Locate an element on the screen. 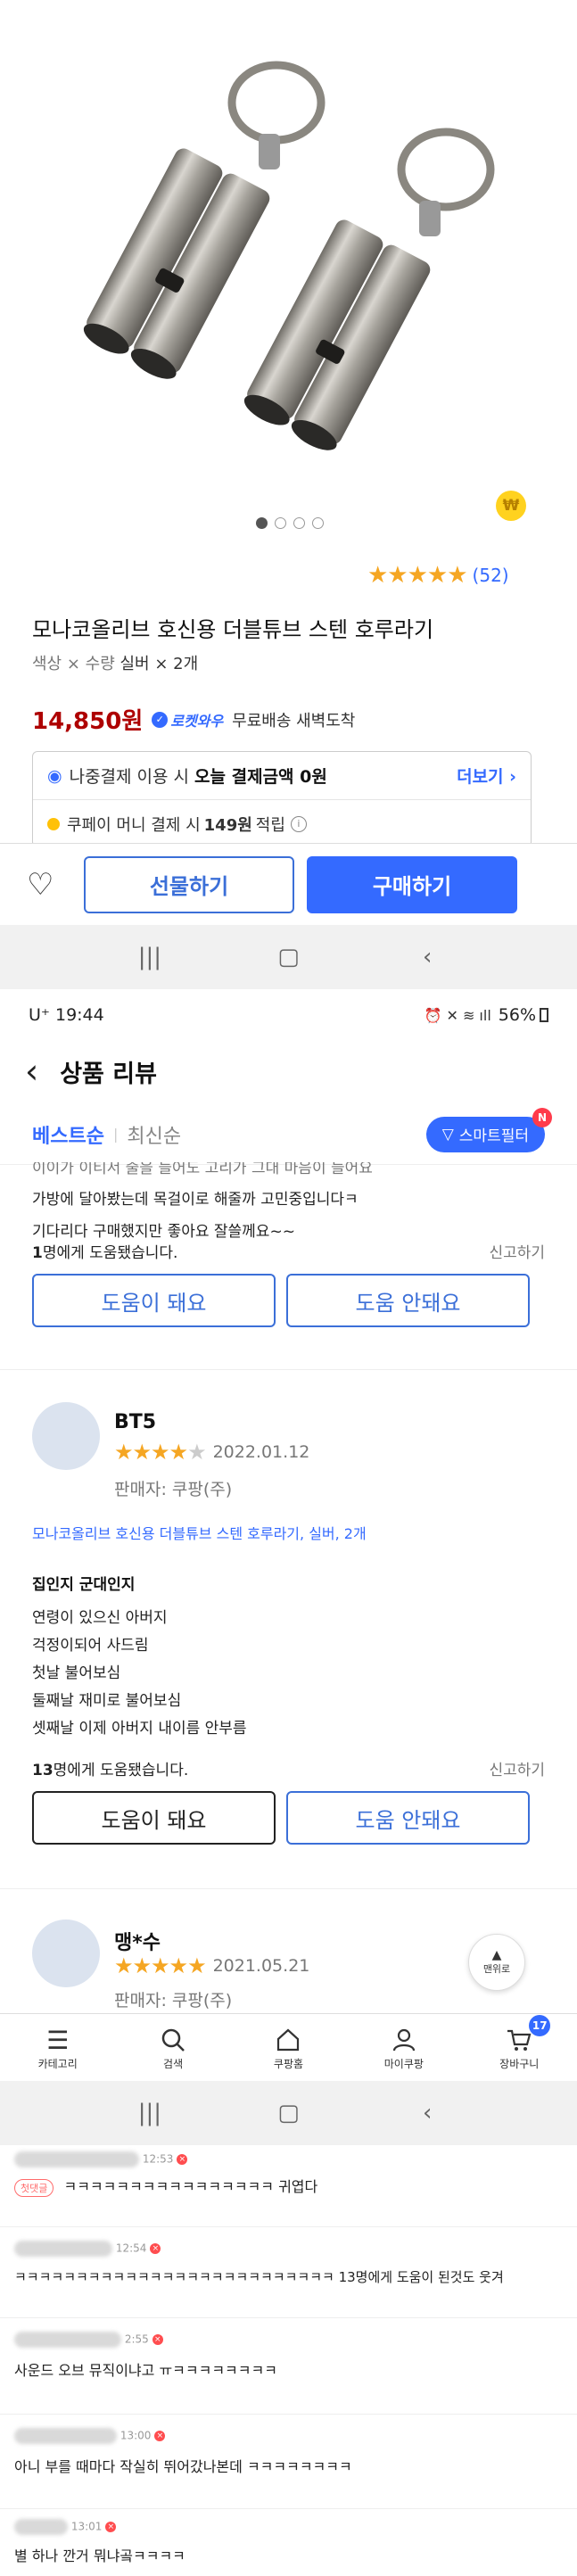  product-title: 모나코올리브 호신용 더블튜브 스텐 호루라기 is located at coordinates (233, 630).